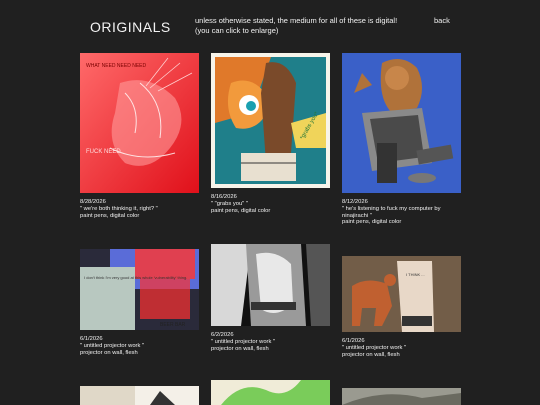 This screenshot has height=405, width=540. What do you see at coordinates (103, 152) in the screenshot?
I see `red-artwork-lower-text: FUCK NEED` at bounding box center [103, 152].